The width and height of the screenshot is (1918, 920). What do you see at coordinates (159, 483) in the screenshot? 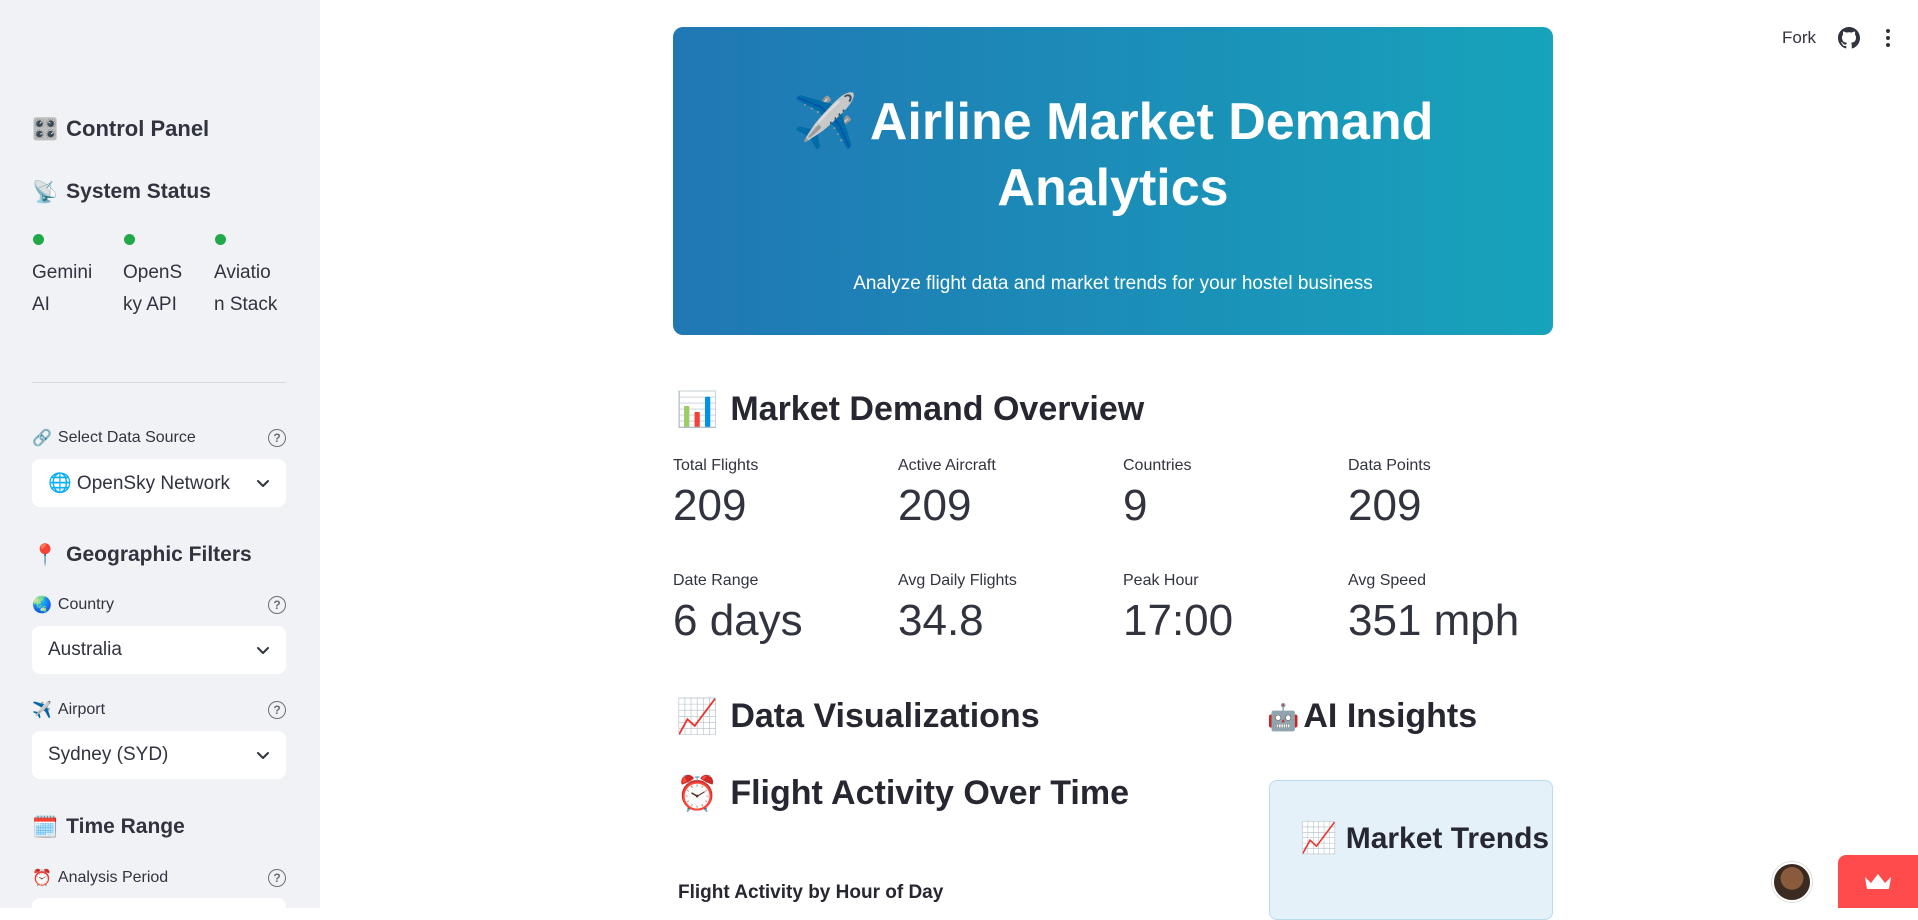
I see `data-source-select: 🌐 OpenSky Network` at bounding box center [159, 483].